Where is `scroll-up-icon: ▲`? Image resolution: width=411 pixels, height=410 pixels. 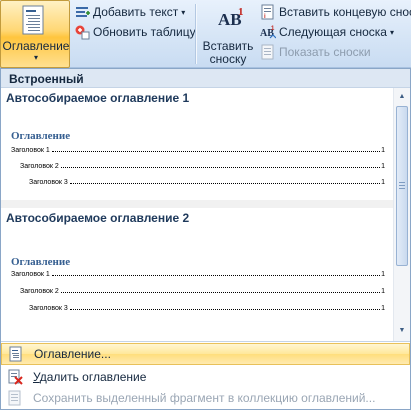 scroll-up-icon: ▲ is located at coordinates (402, 97).